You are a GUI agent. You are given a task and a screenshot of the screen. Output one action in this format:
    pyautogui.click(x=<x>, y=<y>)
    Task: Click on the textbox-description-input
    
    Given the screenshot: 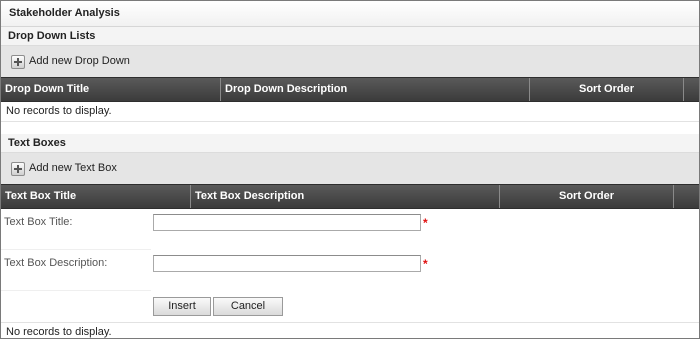 What is the action you would take?
    pyautogui.click(x=287, y=263)
    